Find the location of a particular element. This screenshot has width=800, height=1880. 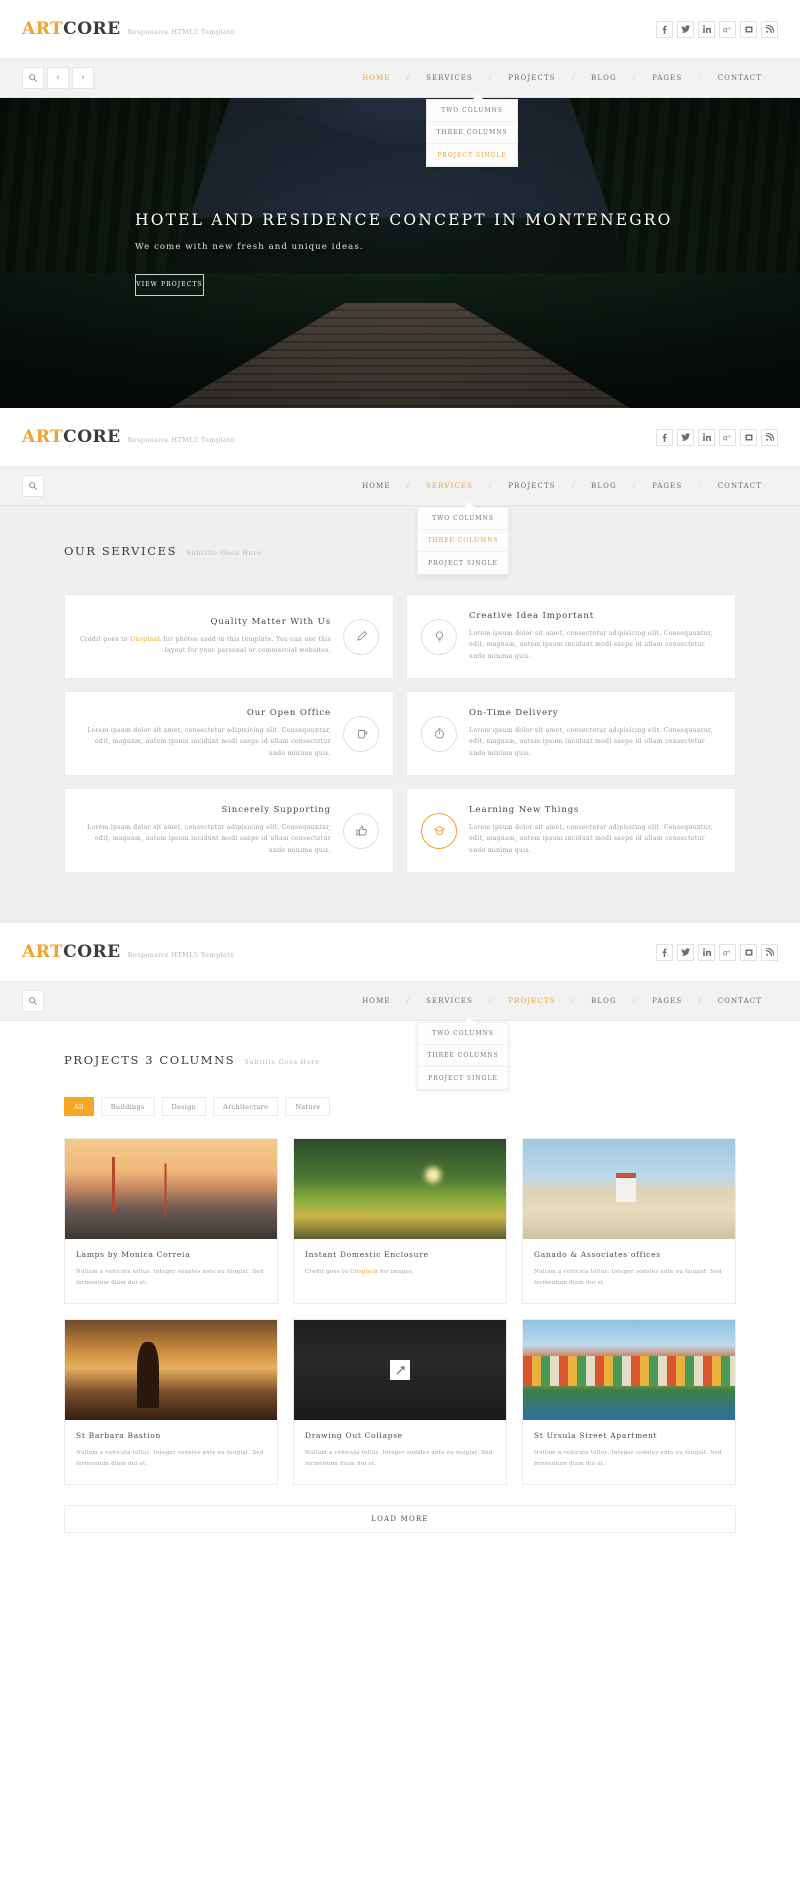

chevron-left-icon: ‹ is located at coordinates (58, 78).